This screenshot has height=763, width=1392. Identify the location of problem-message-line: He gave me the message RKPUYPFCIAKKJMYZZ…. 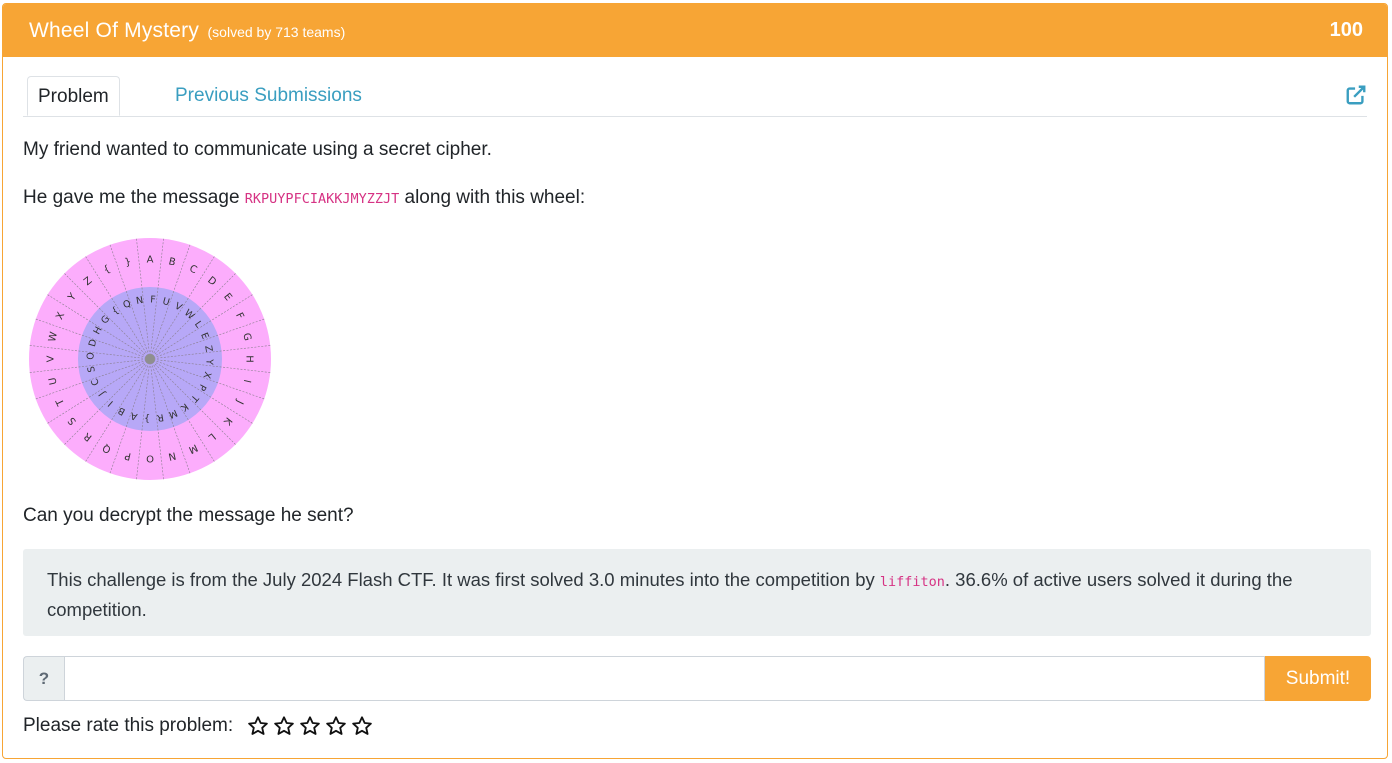
(304, 198).